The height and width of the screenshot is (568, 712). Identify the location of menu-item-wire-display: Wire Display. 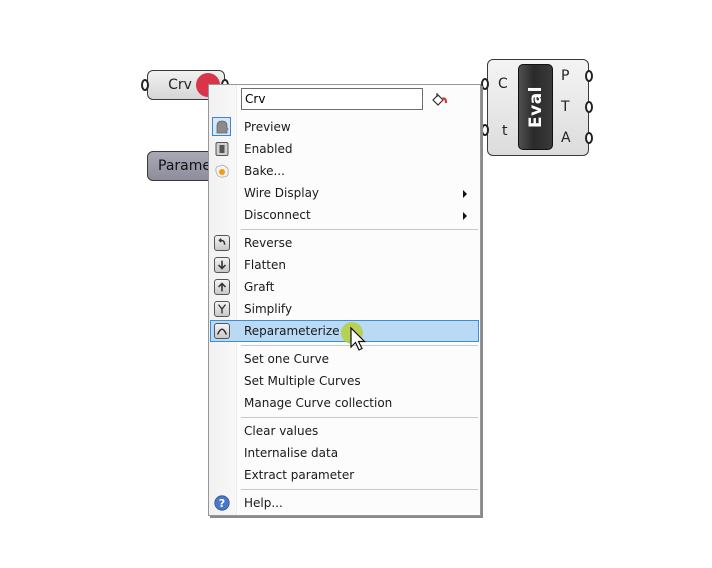
(344, 193).